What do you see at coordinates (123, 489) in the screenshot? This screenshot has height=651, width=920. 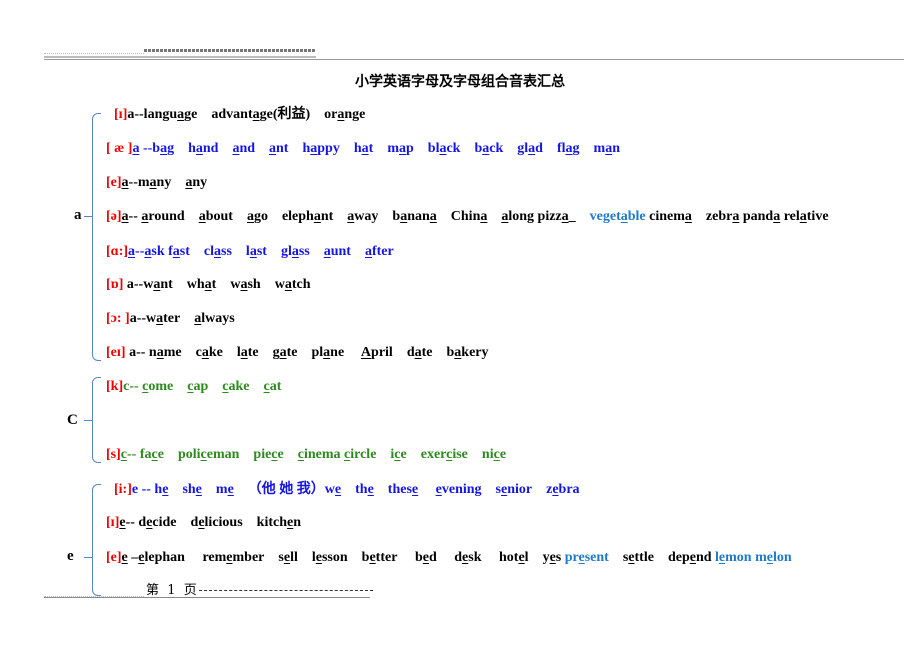 I see `phonetic-symbol: [i:]` at bounding box center [123, 489].